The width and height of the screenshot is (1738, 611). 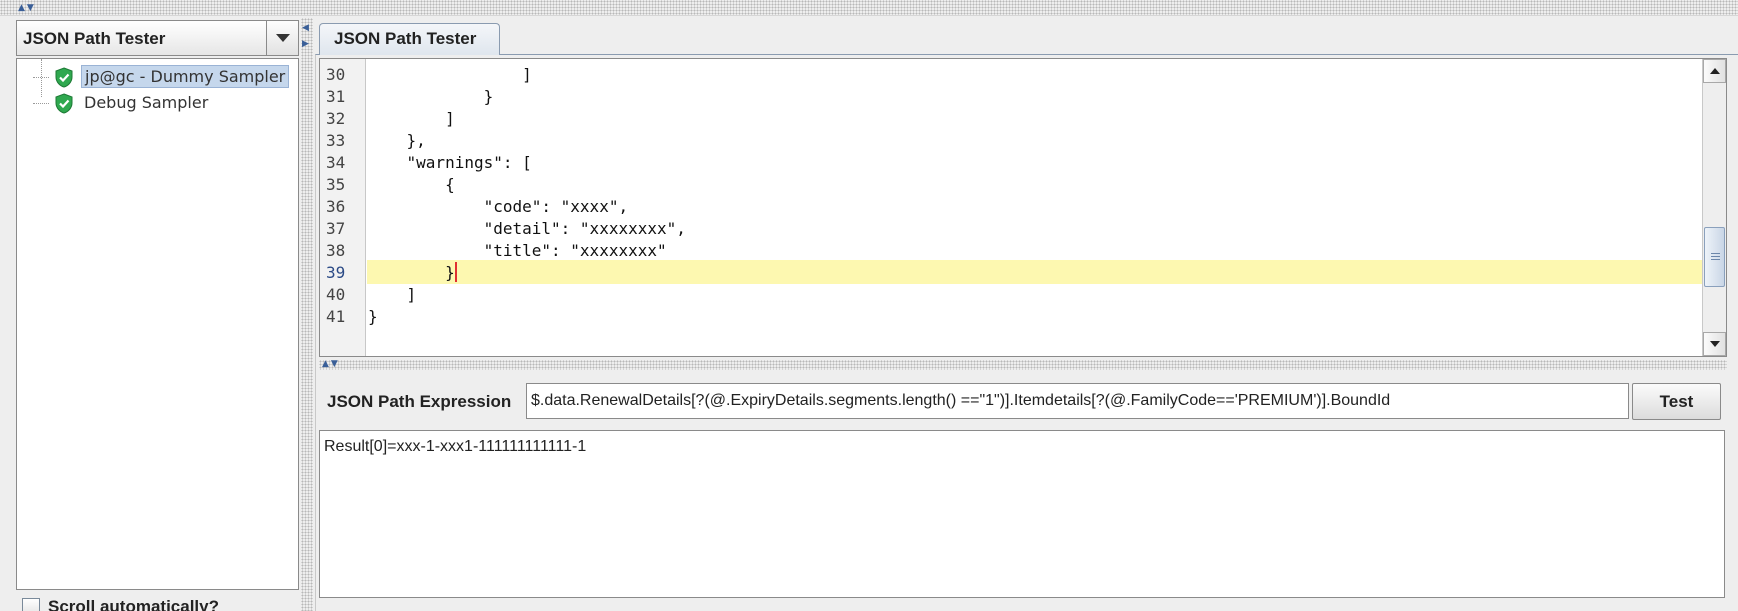 I want to click on scroll-down-icon, so click(x=1714, y=344).